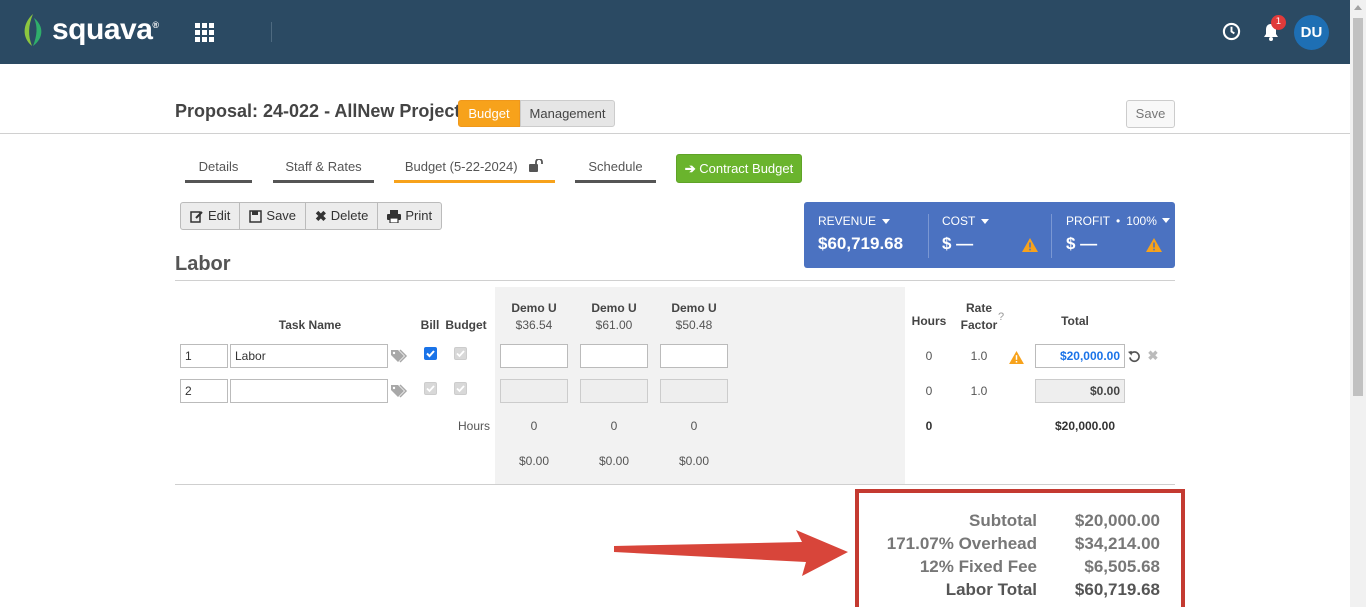 This screenshot has height=607, width=1366. I want to click on total-header: Total, so click(1075, 321).